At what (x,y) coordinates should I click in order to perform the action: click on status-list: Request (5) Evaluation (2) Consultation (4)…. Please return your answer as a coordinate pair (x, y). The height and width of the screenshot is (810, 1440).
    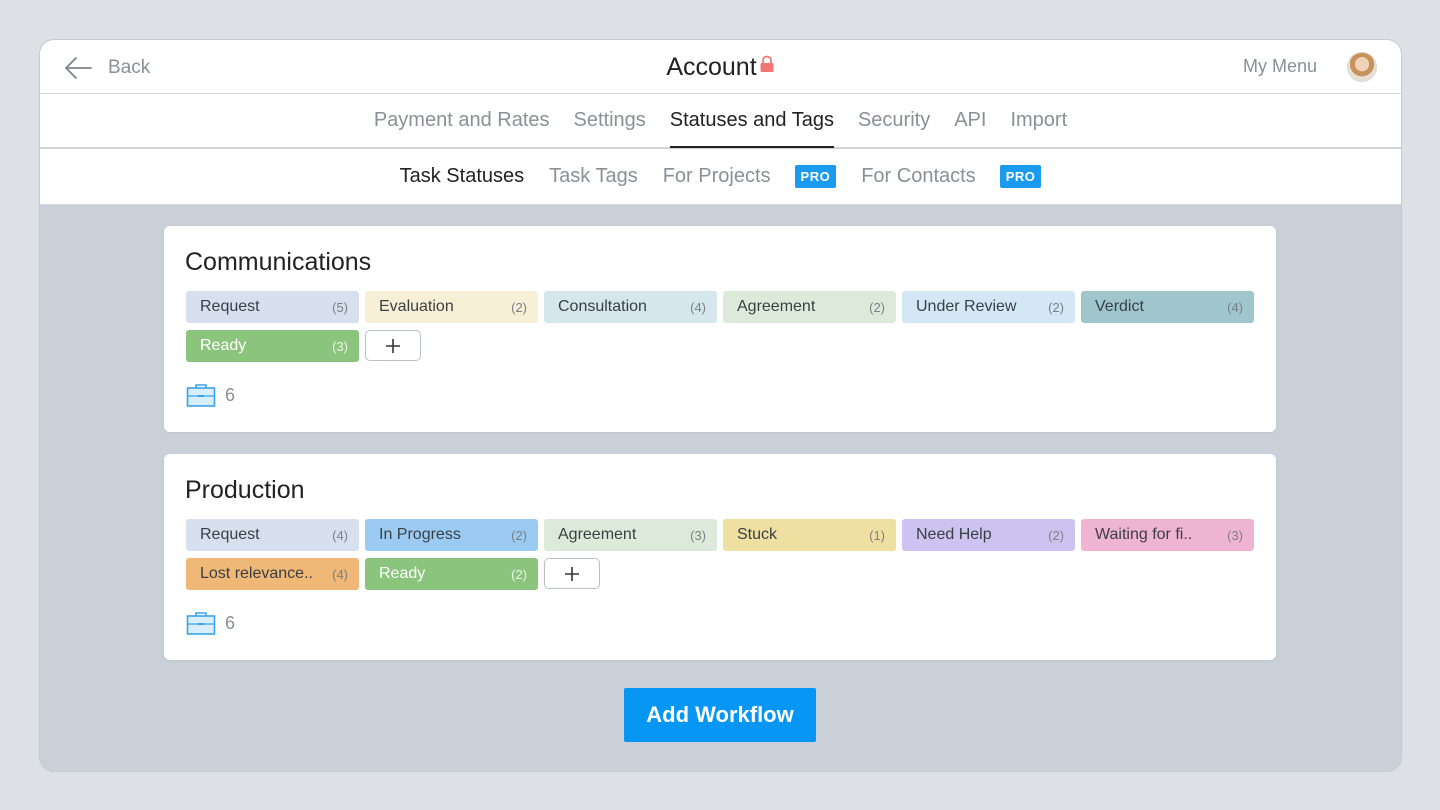
    Looking at the image, I should click on (721, 326).